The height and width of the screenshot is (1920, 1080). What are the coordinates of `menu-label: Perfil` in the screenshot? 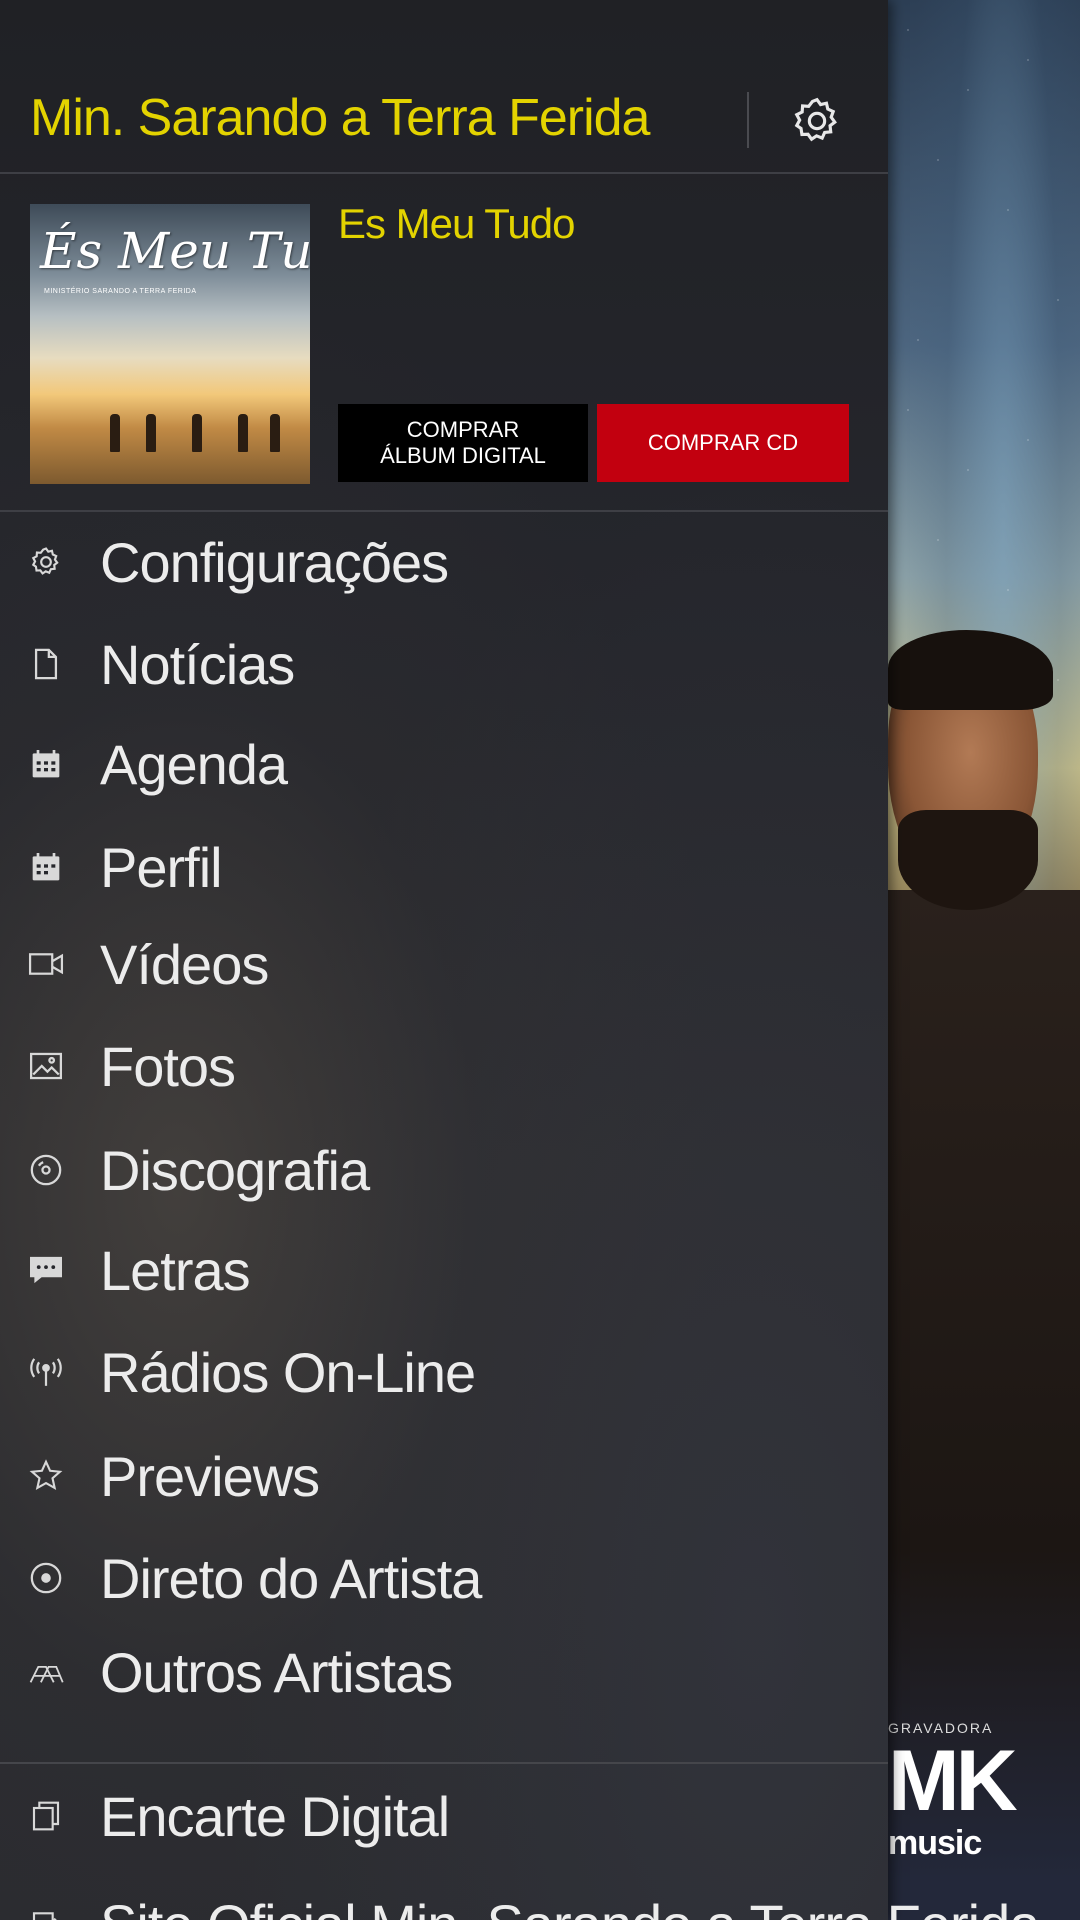 It's located at (161, 867).